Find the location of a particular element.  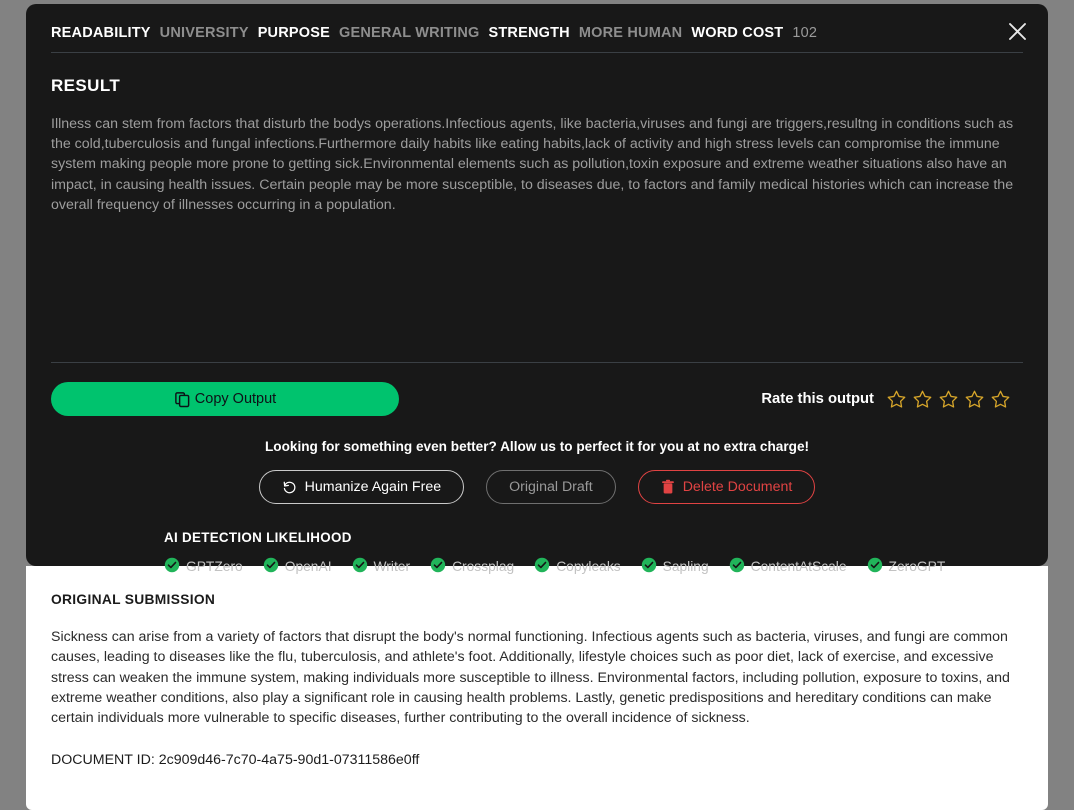

original-draft-button: Original Draft is located at coordinates (551, 487).